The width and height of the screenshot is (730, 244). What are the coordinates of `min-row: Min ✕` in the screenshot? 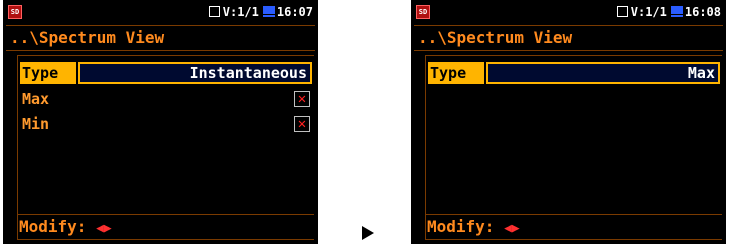 It's located at (166, 124).